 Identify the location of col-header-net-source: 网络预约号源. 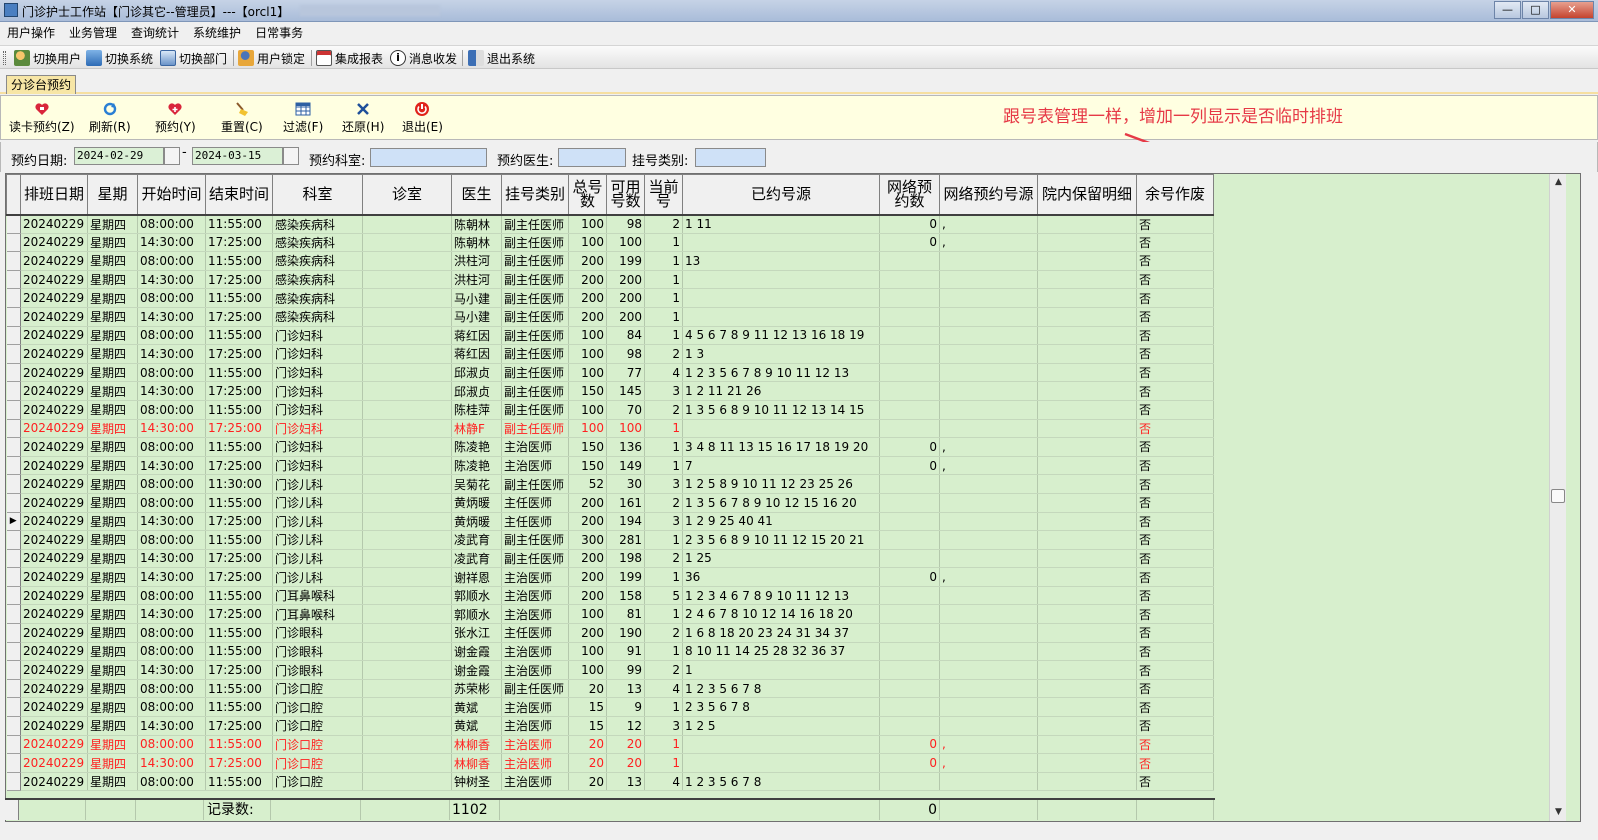
(988, 195).